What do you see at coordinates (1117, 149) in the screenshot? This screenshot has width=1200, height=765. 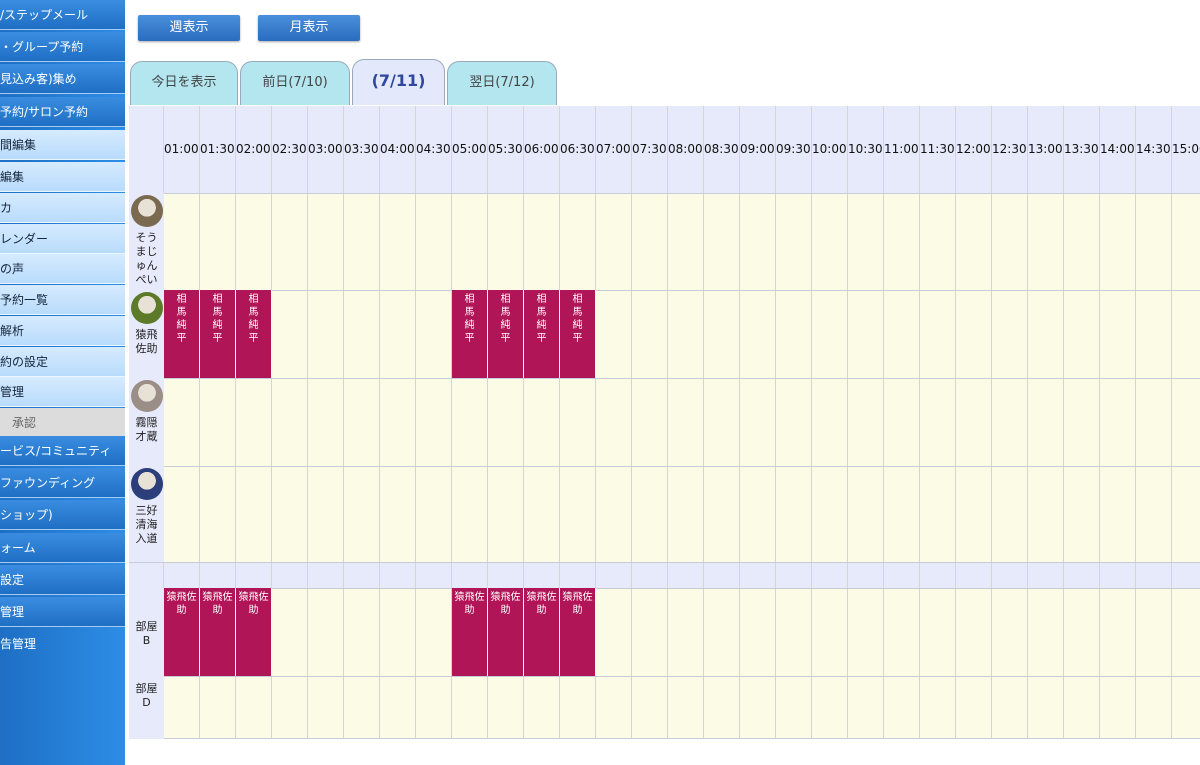 I see `time-header-cell: 14:00` at bounding box center [1117, 149].